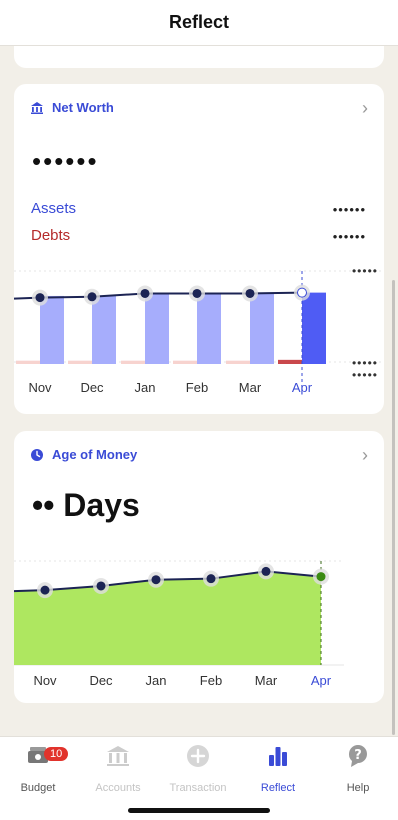  What do you see at coordinates (278, 756) in the screenshot?
I see `bar-chart-icon` at bounding box center [278, 756].